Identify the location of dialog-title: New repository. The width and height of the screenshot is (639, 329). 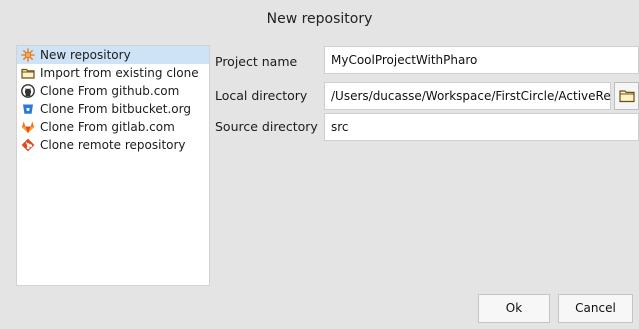
(319, 19).